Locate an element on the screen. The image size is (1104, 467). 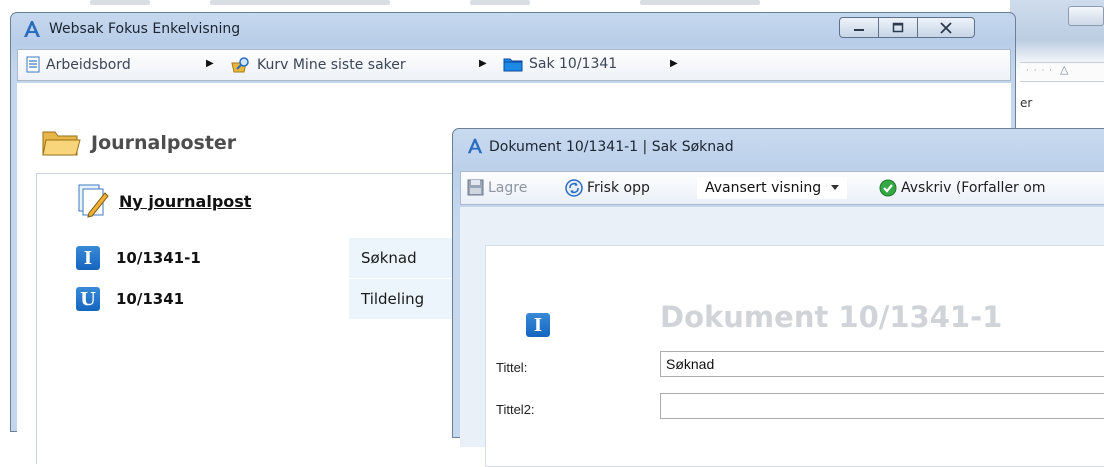
document-window-title: Dokument 10/1341-1 | Sak Søknad is located at coordinates (611, 147).